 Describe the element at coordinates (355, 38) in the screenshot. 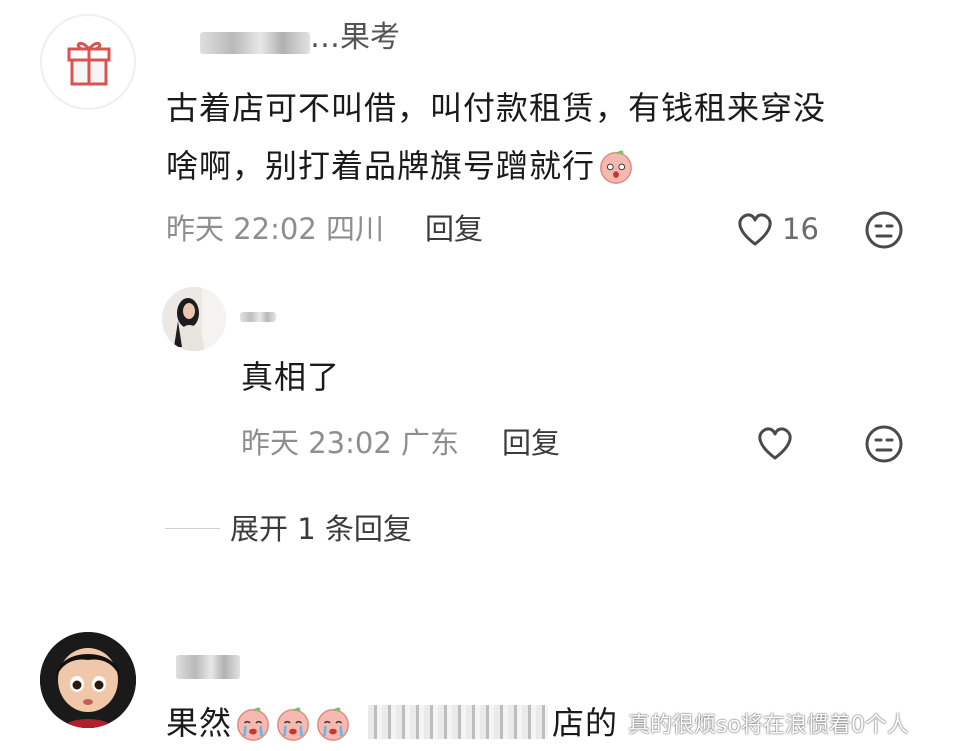

I see `username: …果考` at that location.